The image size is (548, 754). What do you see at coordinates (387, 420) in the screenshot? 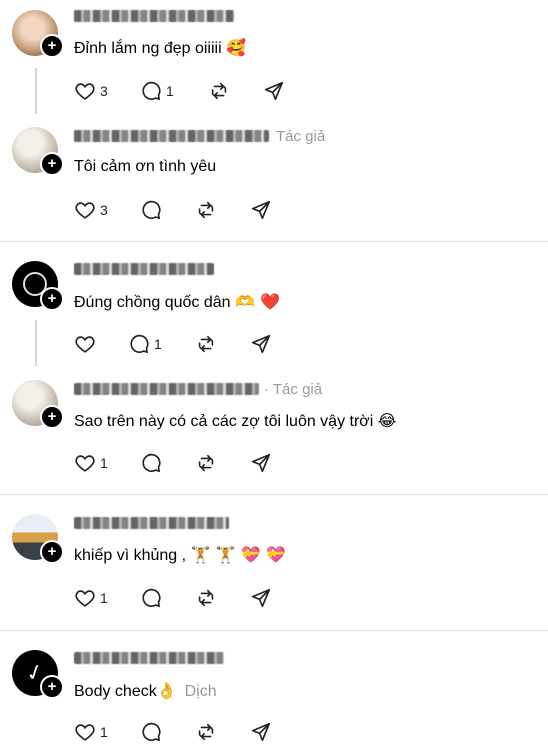
I see `comment-emoji: 😂` at bounding box center [387, 420].